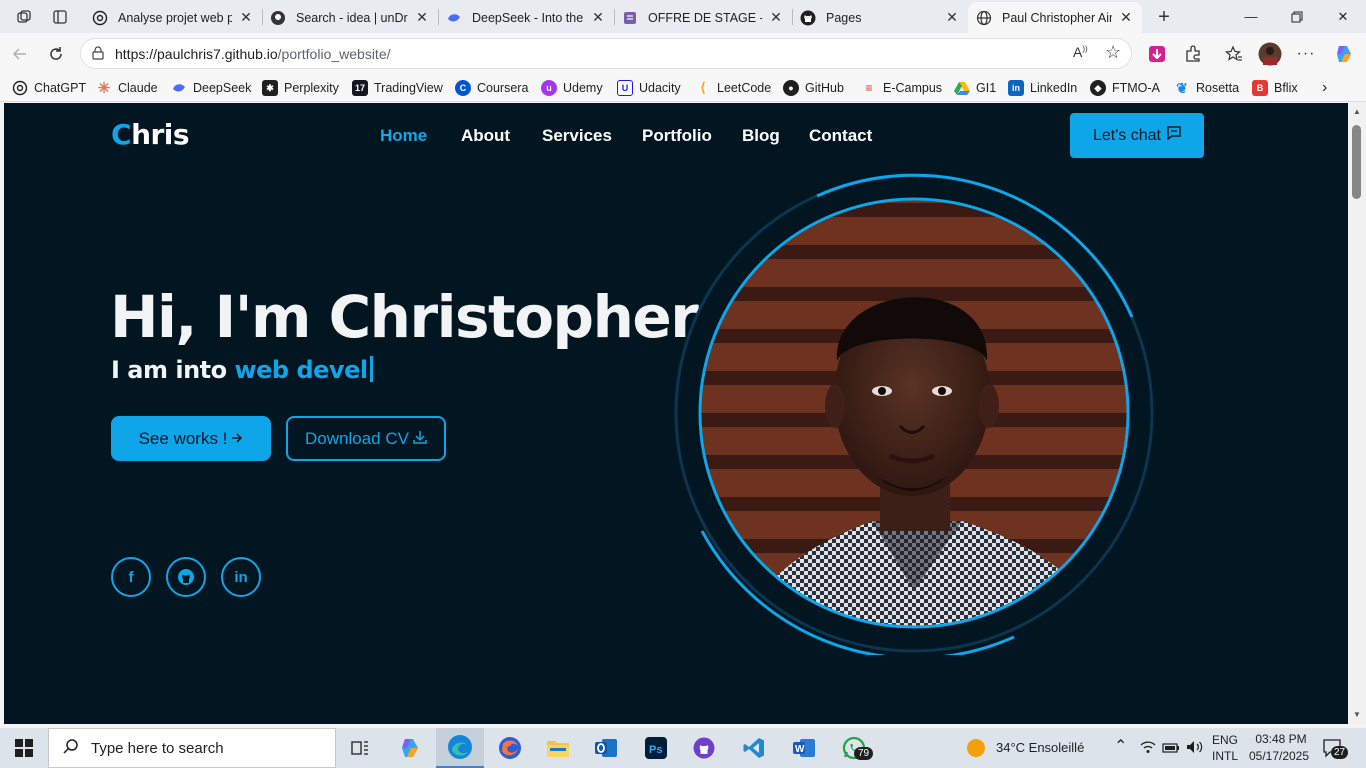 The image size is (1366, 768). I want to click on github-desktop-icon, so click(704, 748).